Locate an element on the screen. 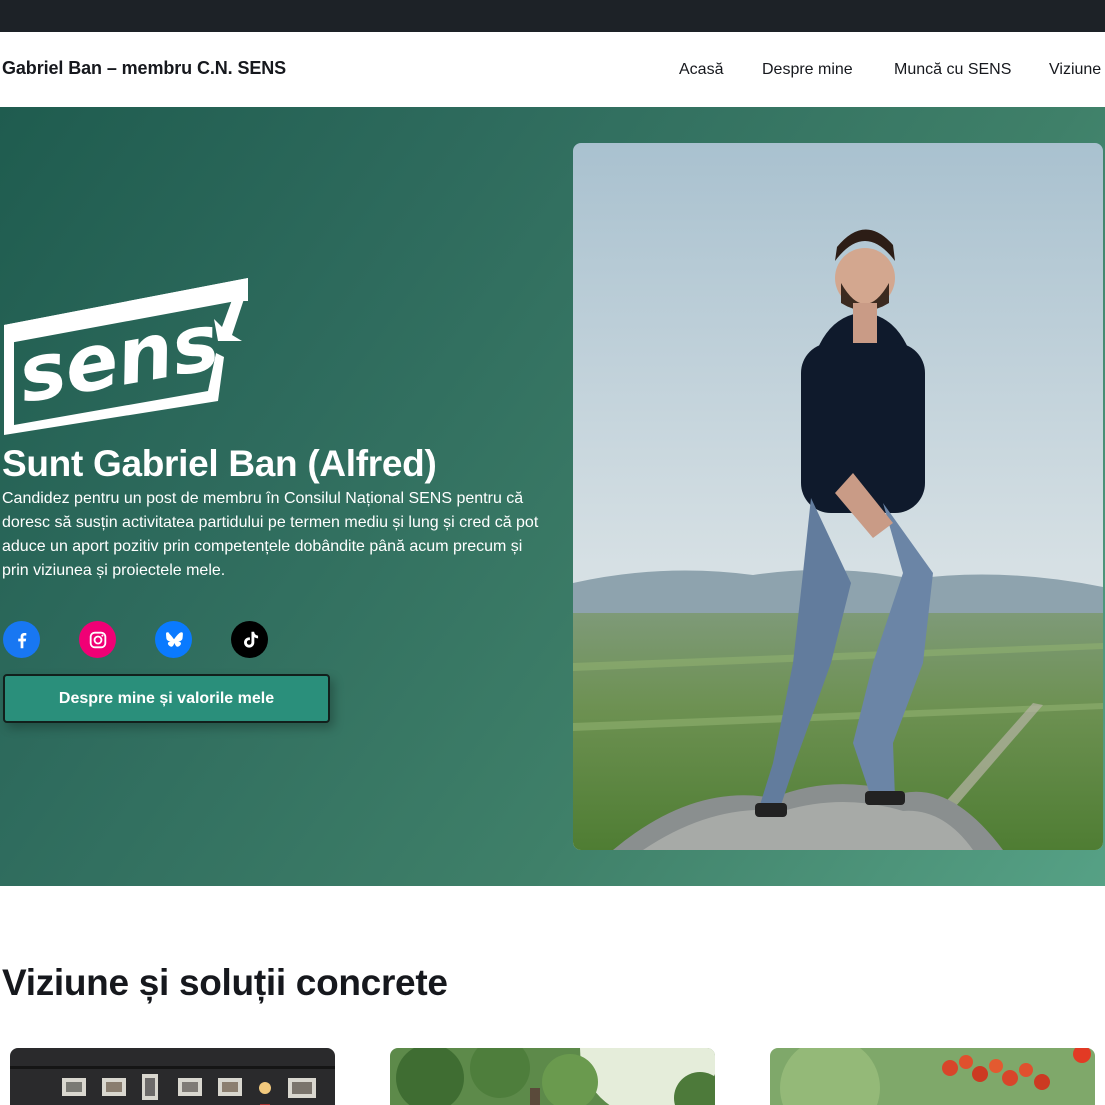 This screenshot has width=1105, height=1105. tiktok-icon is located at coordinates (250, 639).